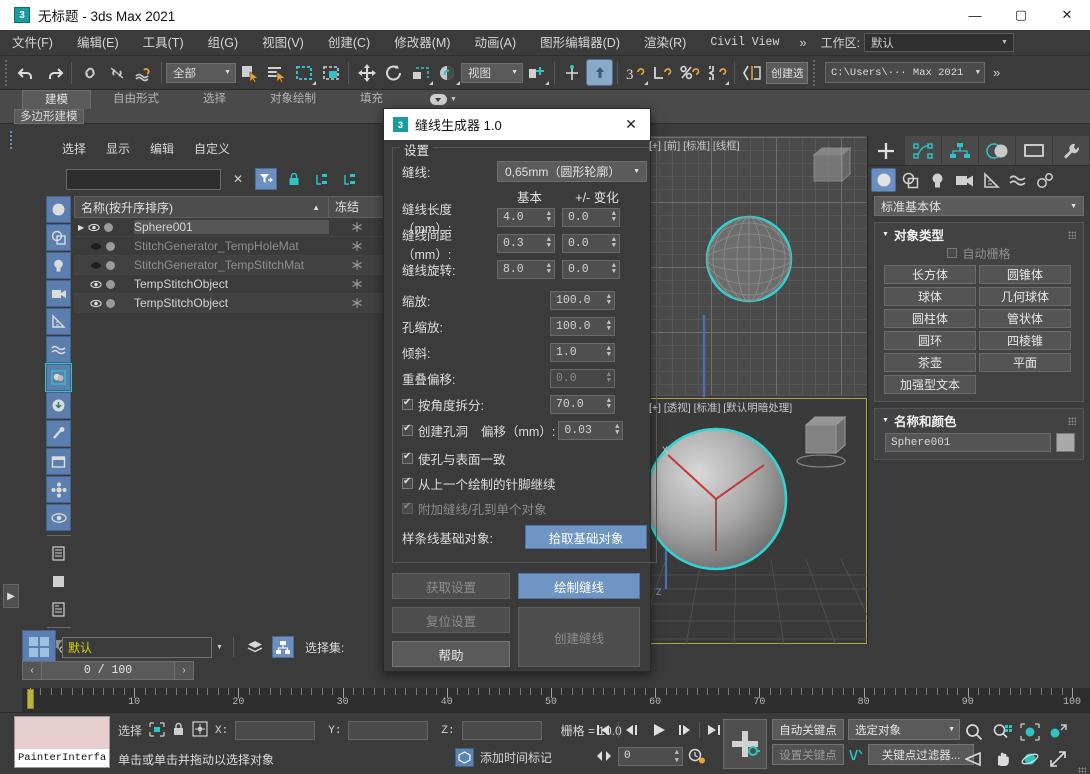 Image resolution: width=1090 pixels, height=774 pixels. Describe the element at coordinates (349, 43) in the screenshot. I see `menu-create: 创建(C)` at that location.